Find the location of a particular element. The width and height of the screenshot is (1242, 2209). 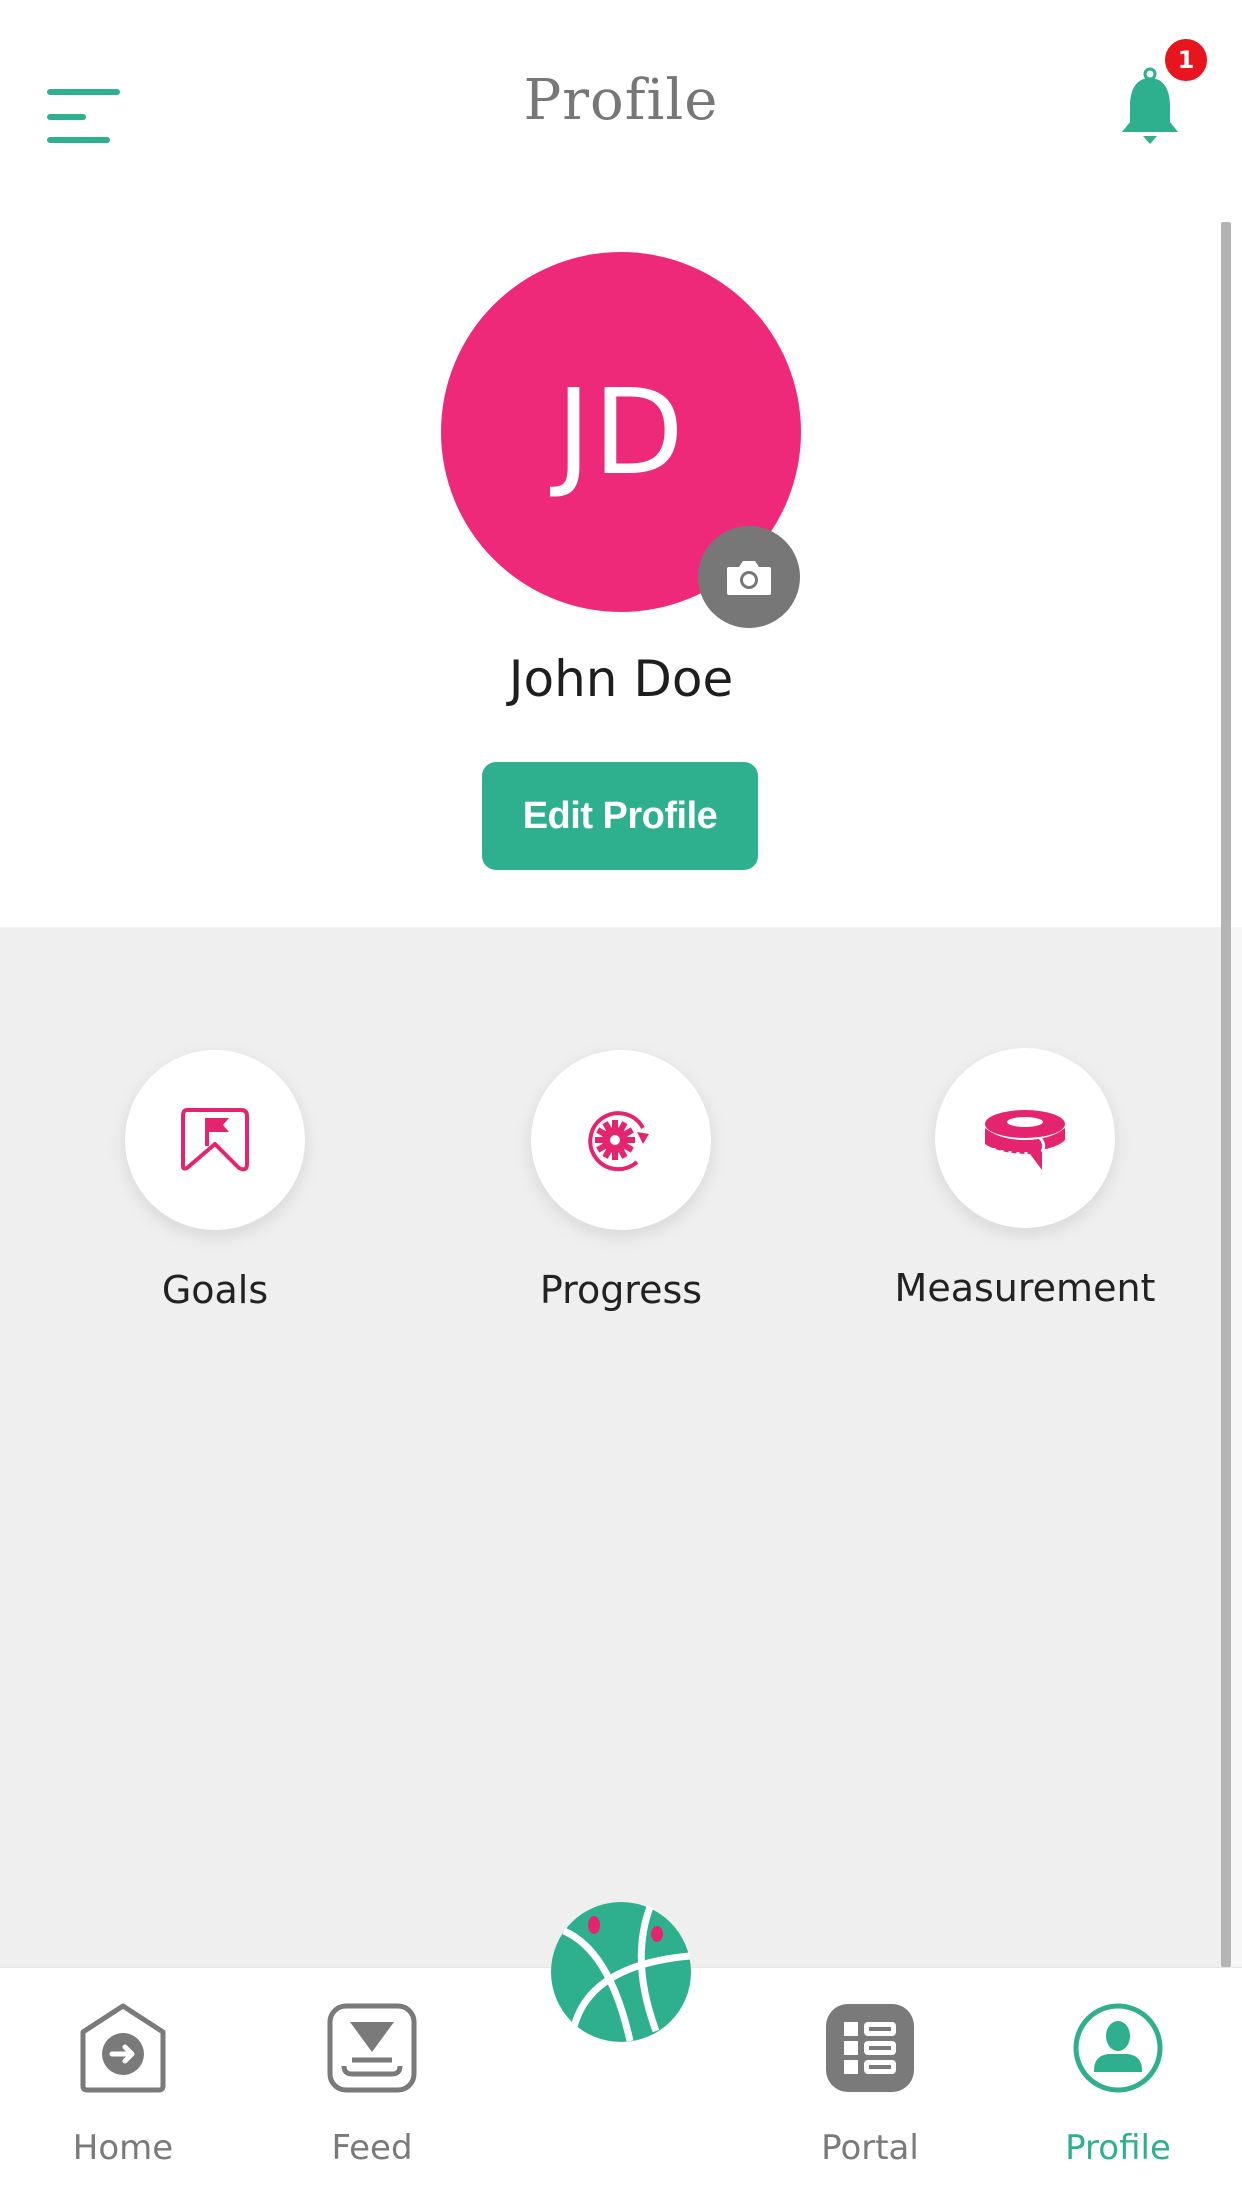

basketball-icon is located at coordinates (621, 1972).